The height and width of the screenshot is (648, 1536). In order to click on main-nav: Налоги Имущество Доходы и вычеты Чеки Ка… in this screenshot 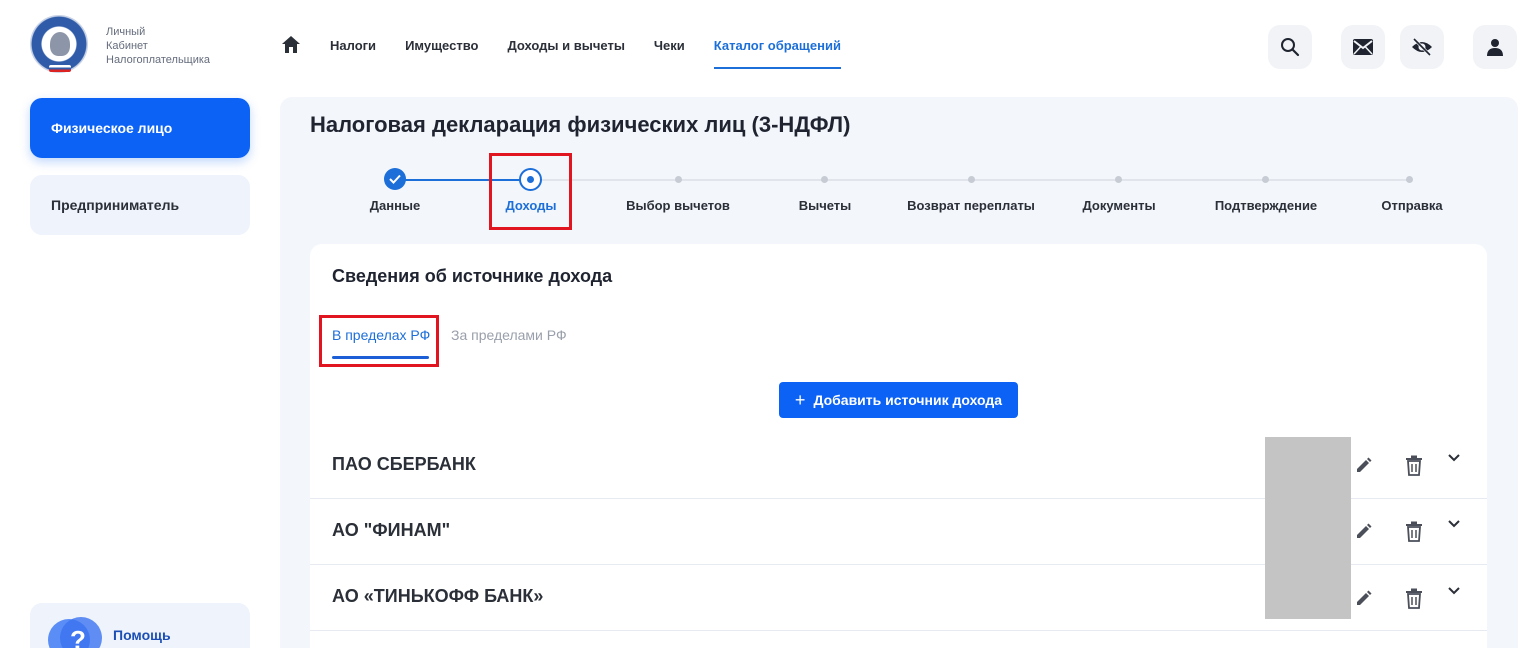, I will do `click(576, 52)`.